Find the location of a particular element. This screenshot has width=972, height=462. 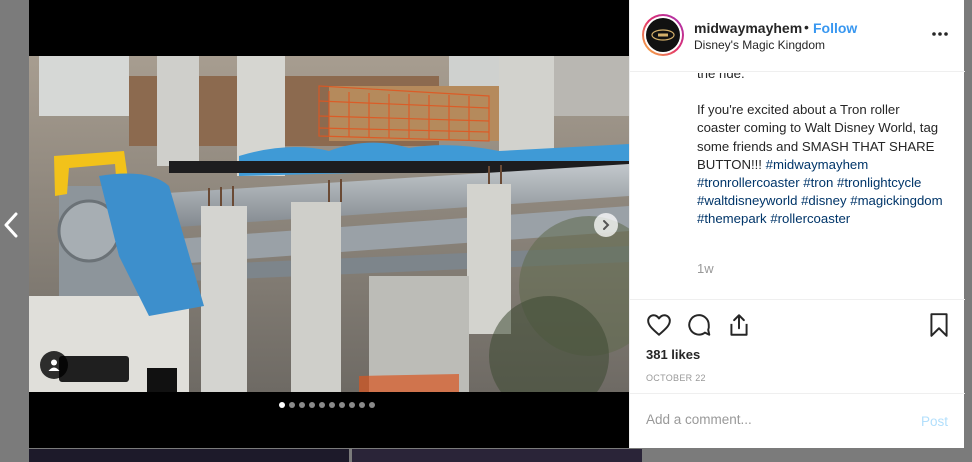

more-options-button is located at coordinates (940, 34).